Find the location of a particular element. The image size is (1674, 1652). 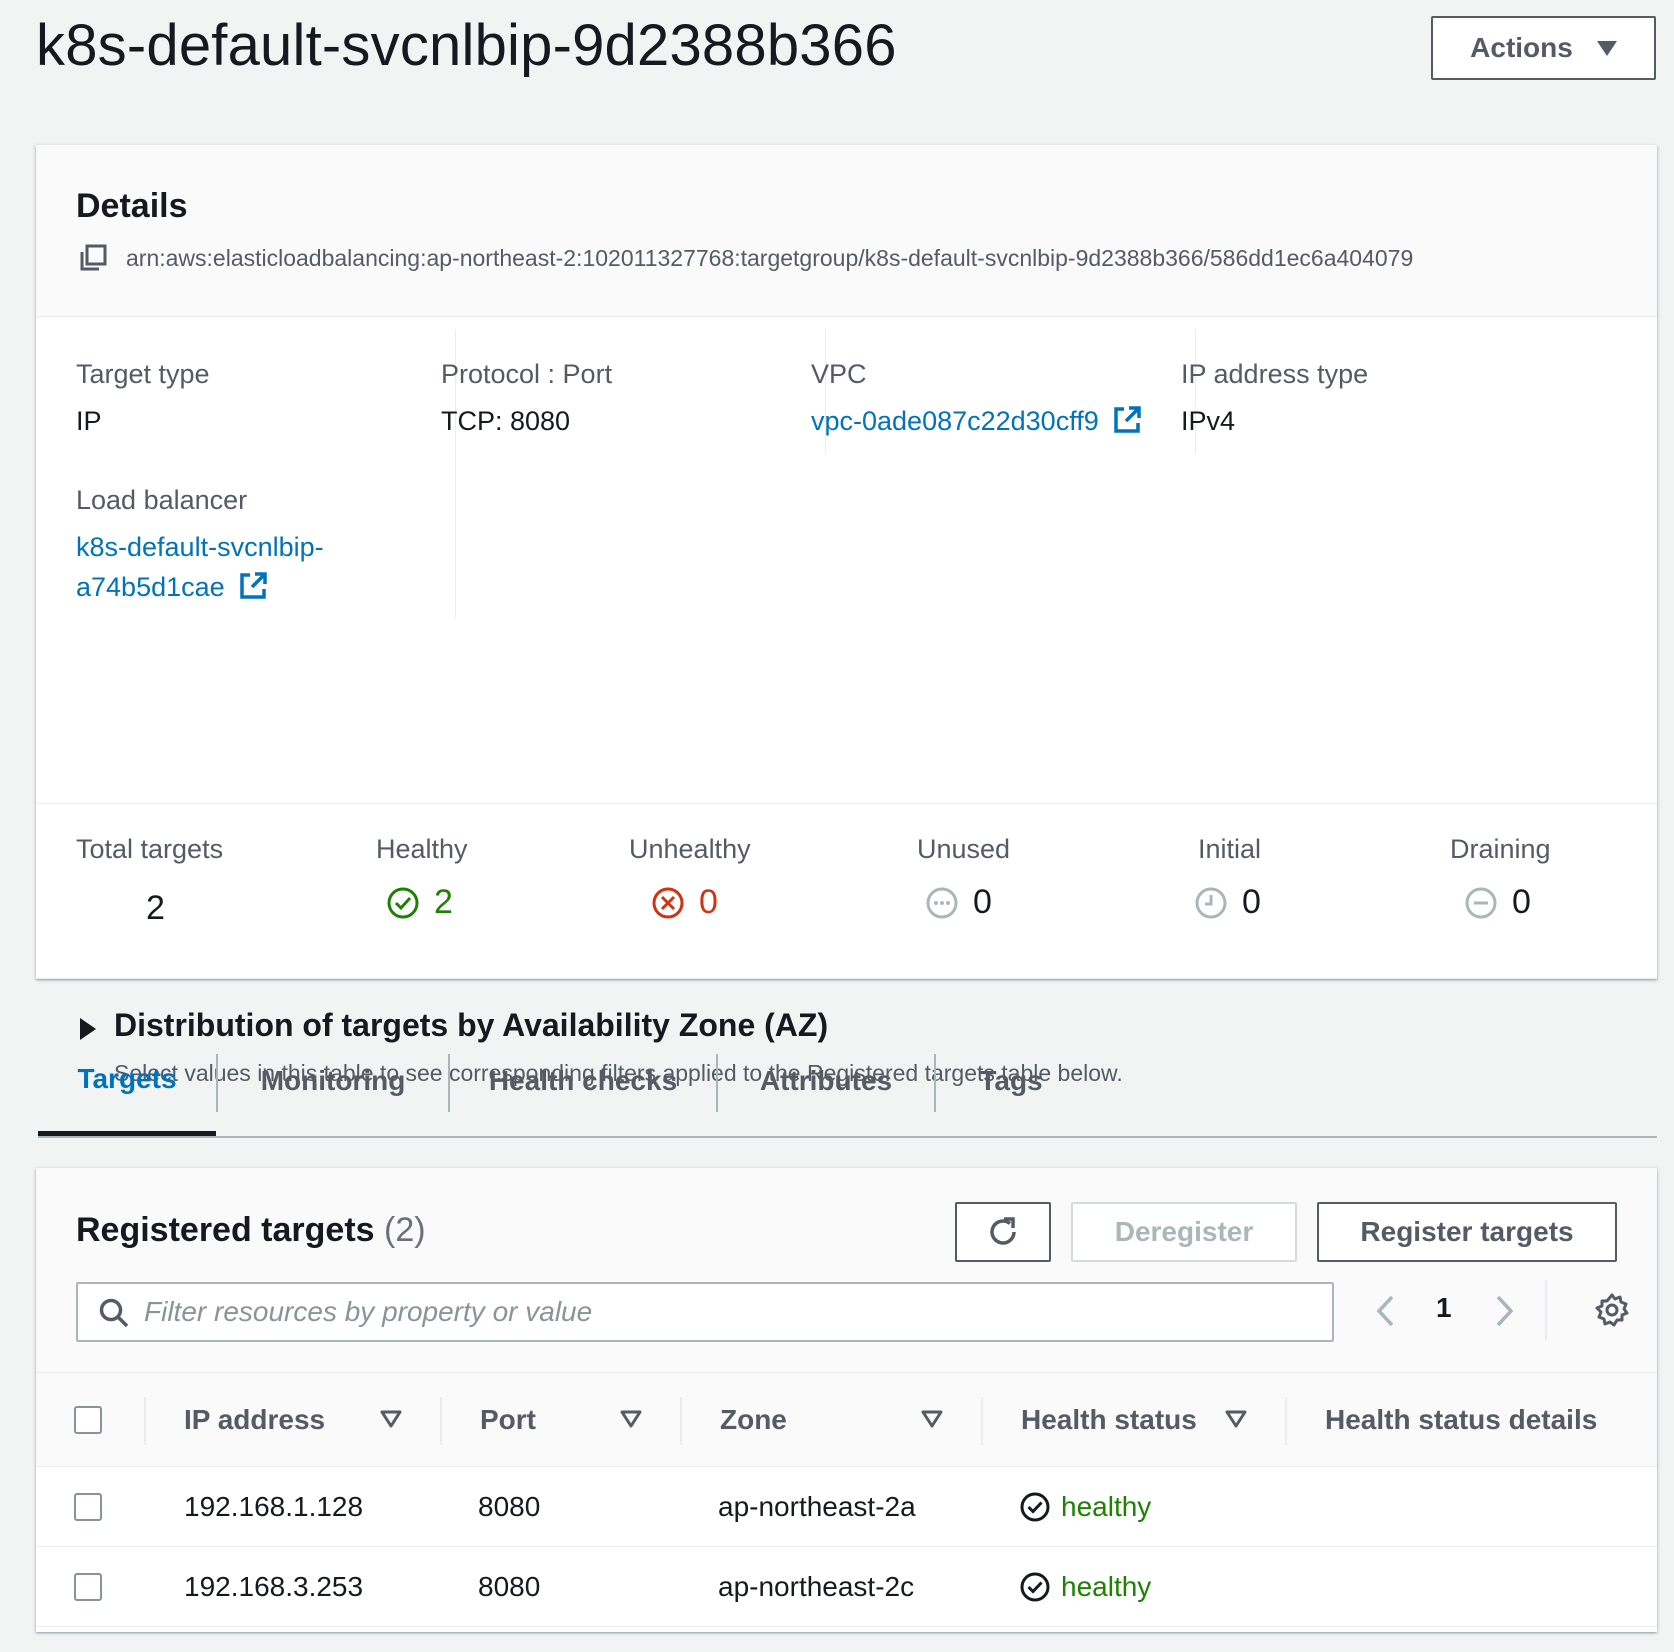

draining-label: Draining is located at coordinates (1500, 849).